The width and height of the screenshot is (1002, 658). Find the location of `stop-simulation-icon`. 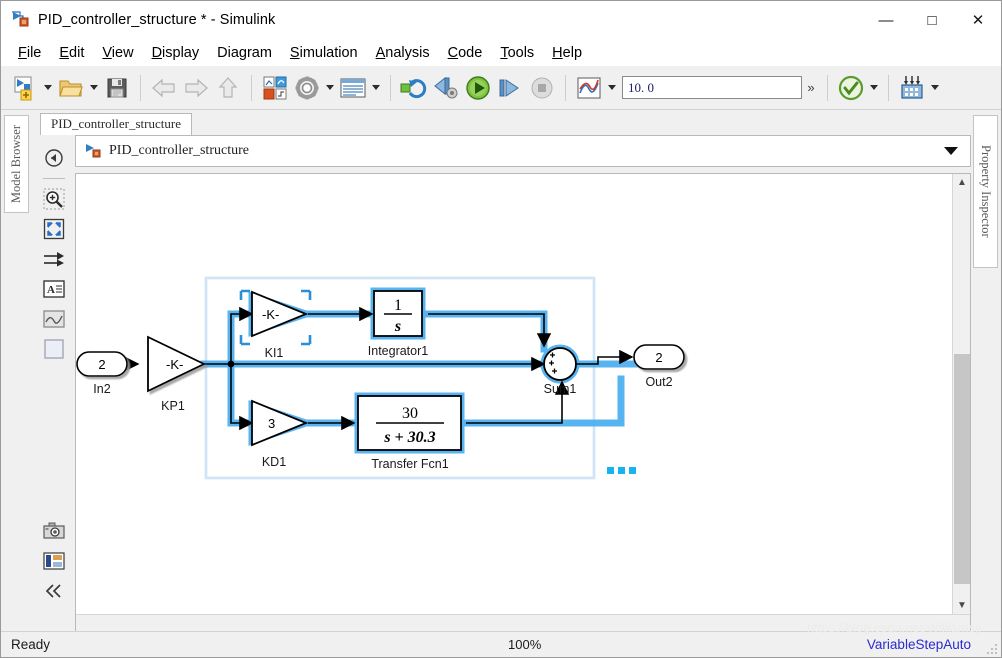

stop-simulation-icon is located at coordinates (542, 88).